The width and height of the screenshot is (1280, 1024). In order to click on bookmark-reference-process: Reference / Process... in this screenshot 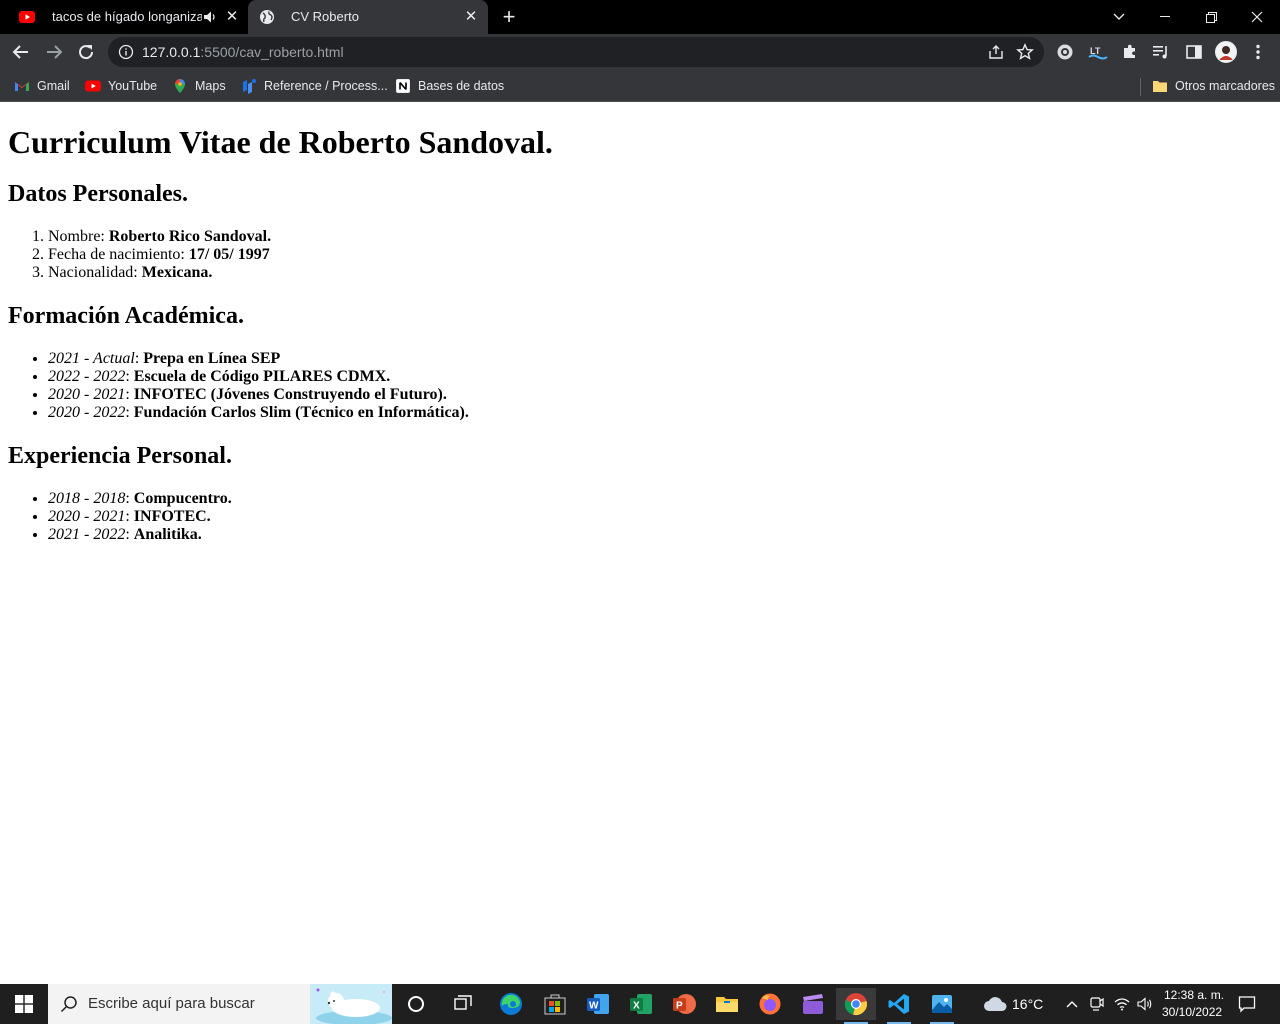, I will do `click(314, 86)`.